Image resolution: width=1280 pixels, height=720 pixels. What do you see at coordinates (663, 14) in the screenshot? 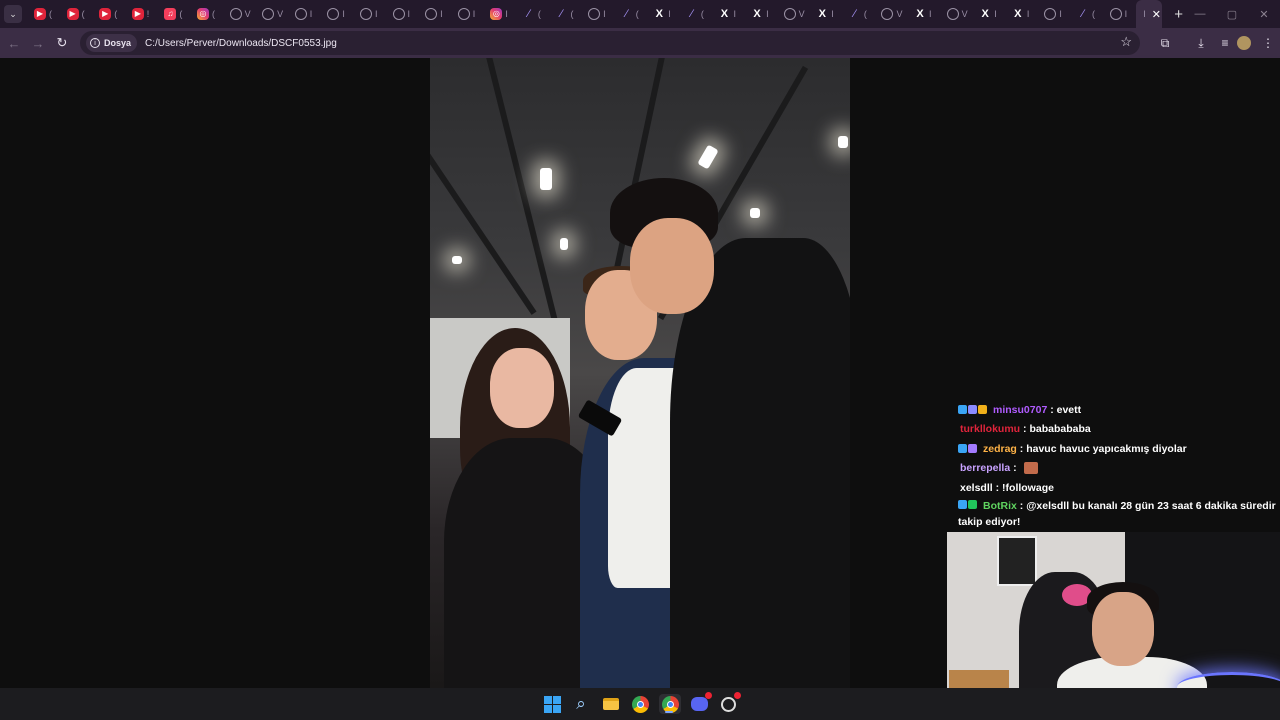
I see `tab-19: XI` at bounding box center [663, 14].